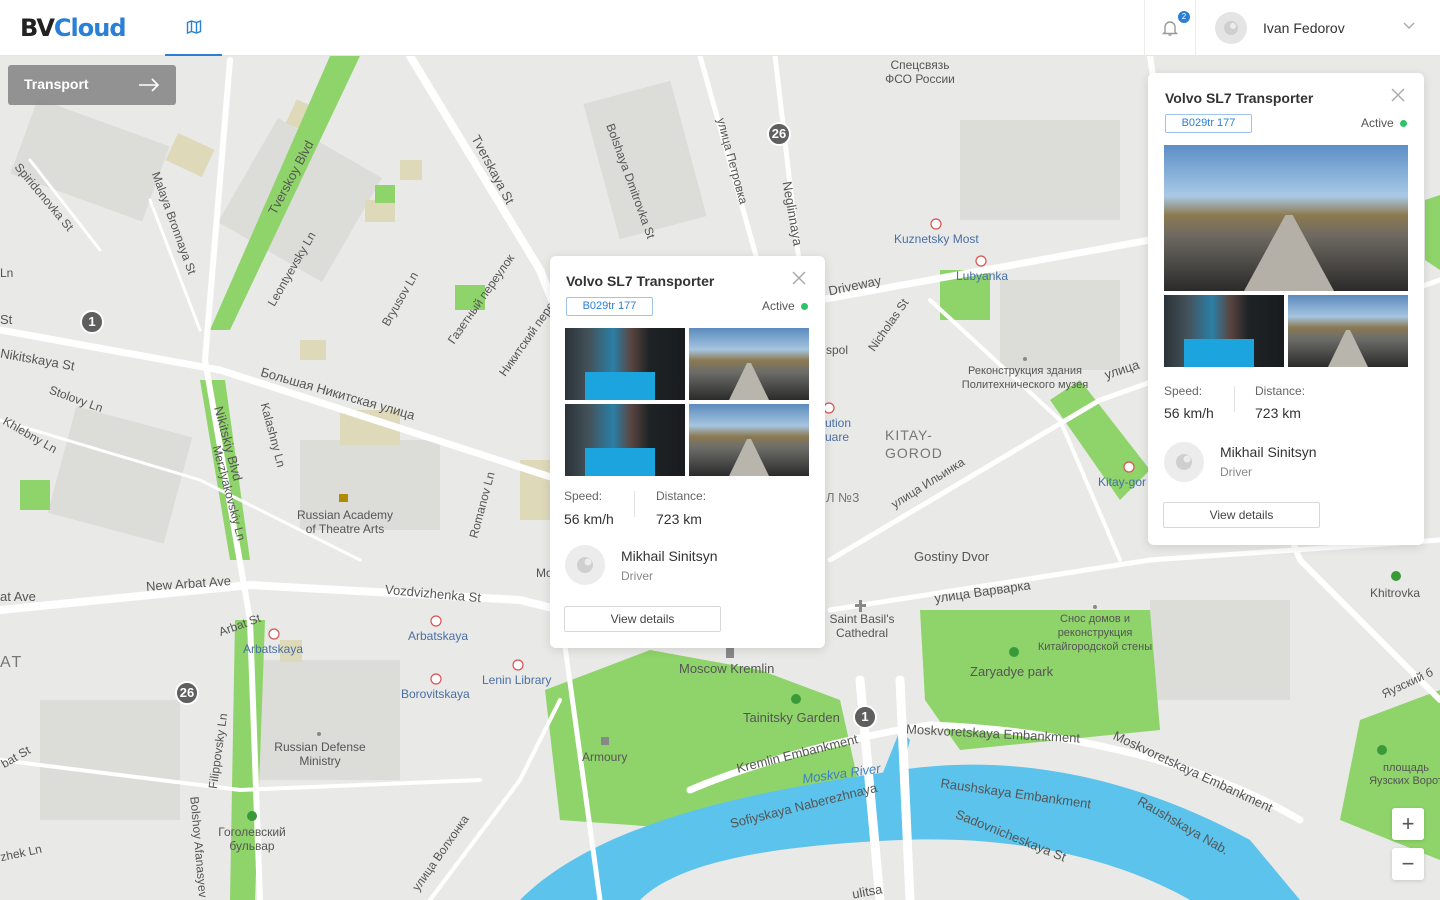 The width and height of the screenshot is (1440, 900). I want to click on plus-icon: +, so click(1408, 823).